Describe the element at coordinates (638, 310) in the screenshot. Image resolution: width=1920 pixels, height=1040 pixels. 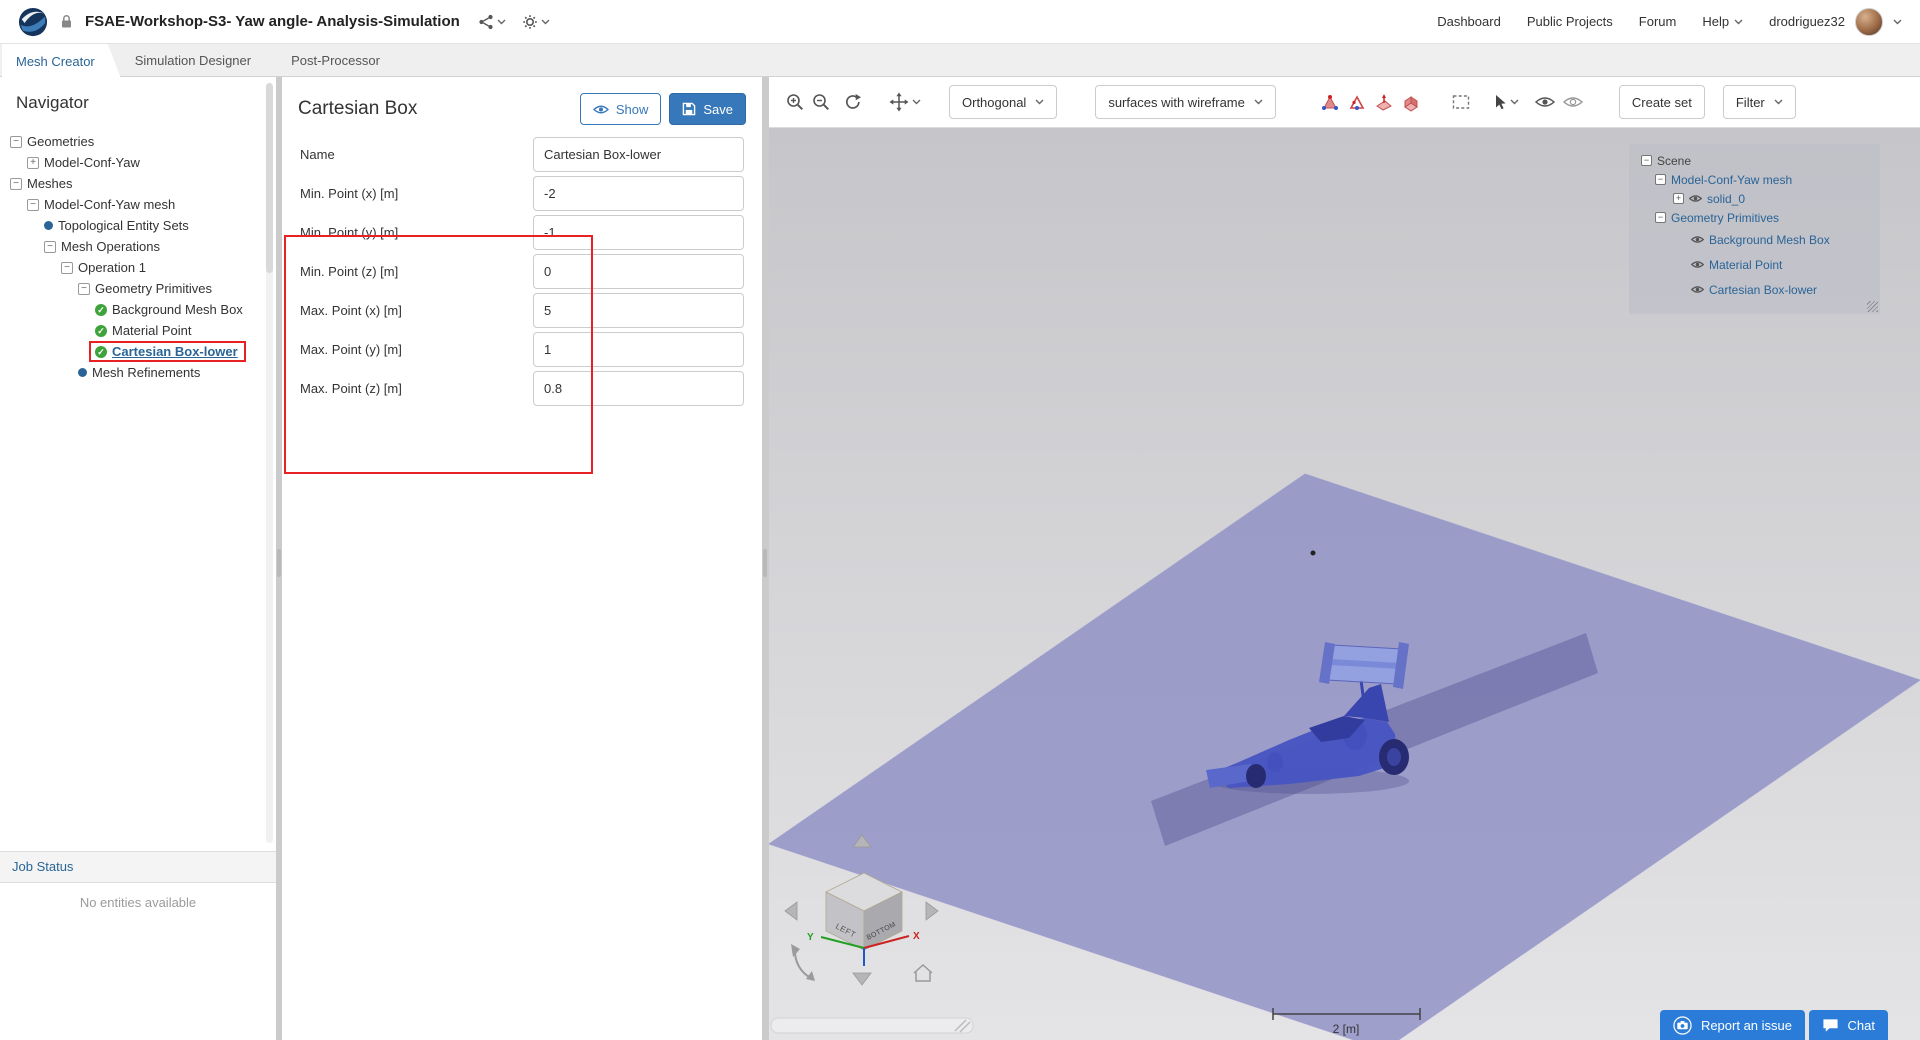
I see `max-x-input` at that location.